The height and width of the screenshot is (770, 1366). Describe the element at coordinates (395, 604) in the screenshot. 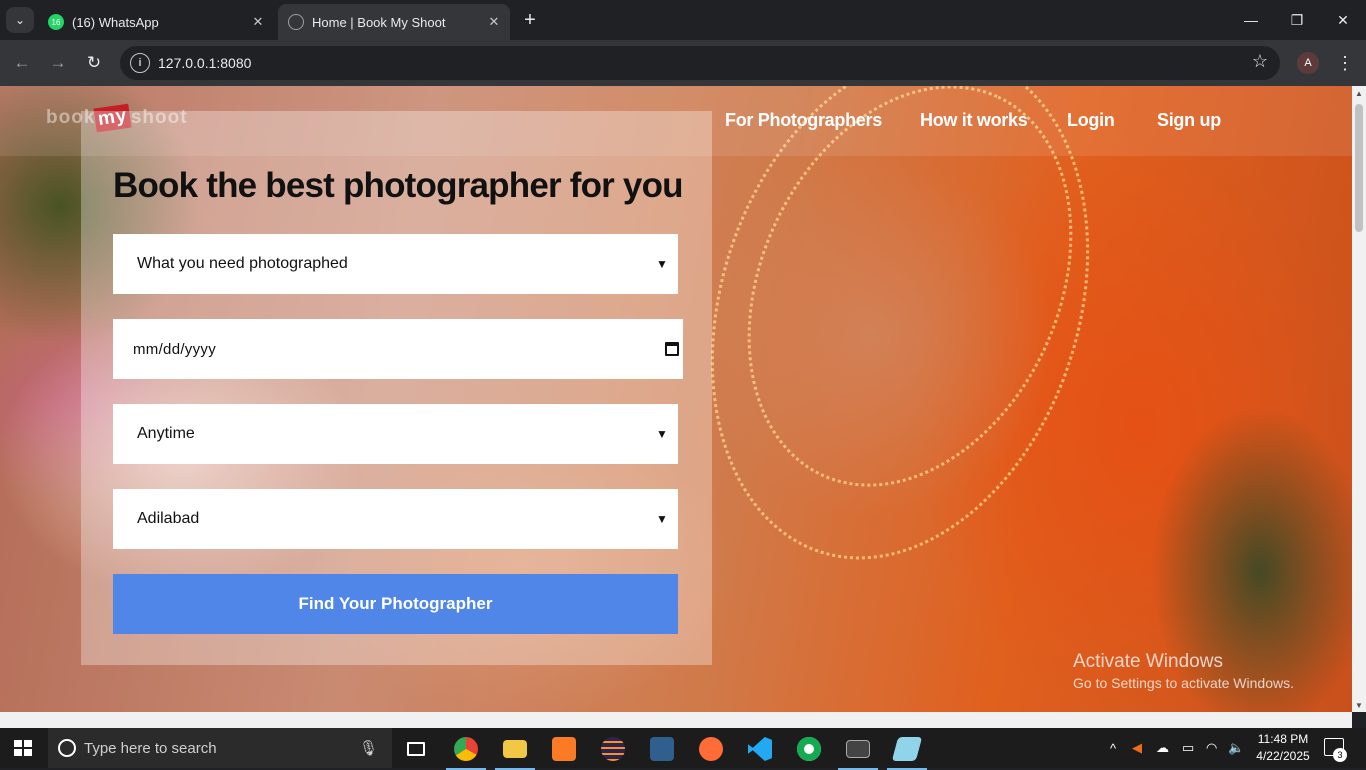

I see `find-photographer-button: Find Your Photographer` at that location.